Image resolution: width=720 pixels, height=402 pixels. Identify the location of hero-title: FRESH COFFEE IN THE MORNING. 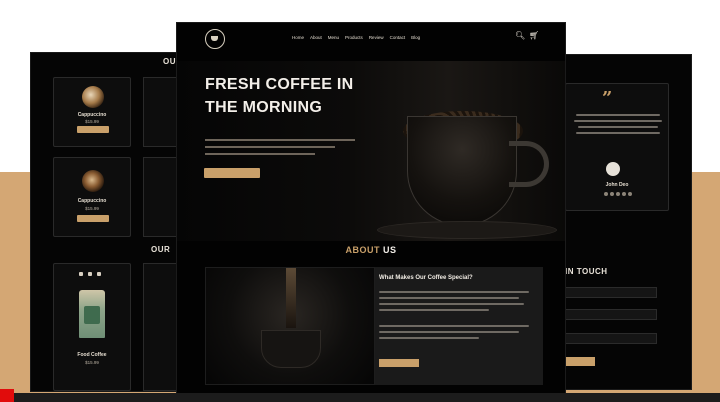
(310, 96).